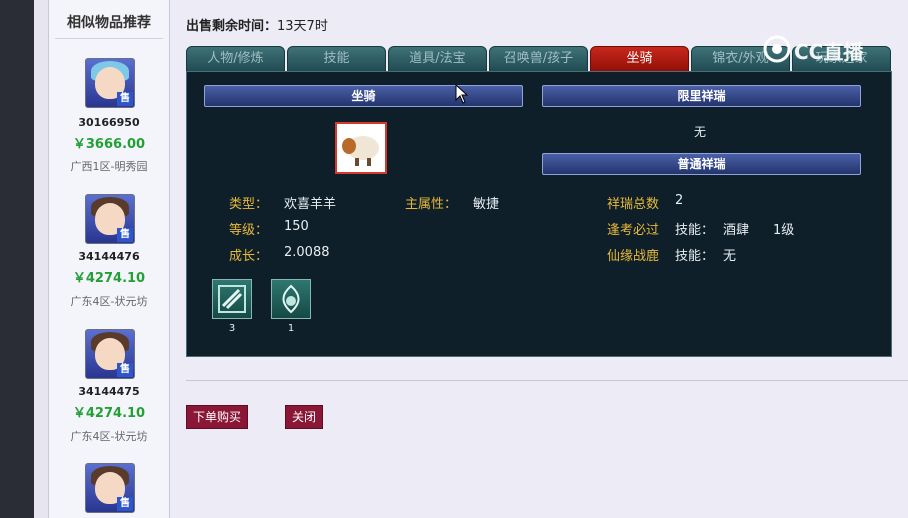 This screenshot has height=518, width=908. What do you see at coordinates (538, 59) in the screenshot?
I see `tab-pets: 召唤兽/孩子` at bounding box center [538, 59].